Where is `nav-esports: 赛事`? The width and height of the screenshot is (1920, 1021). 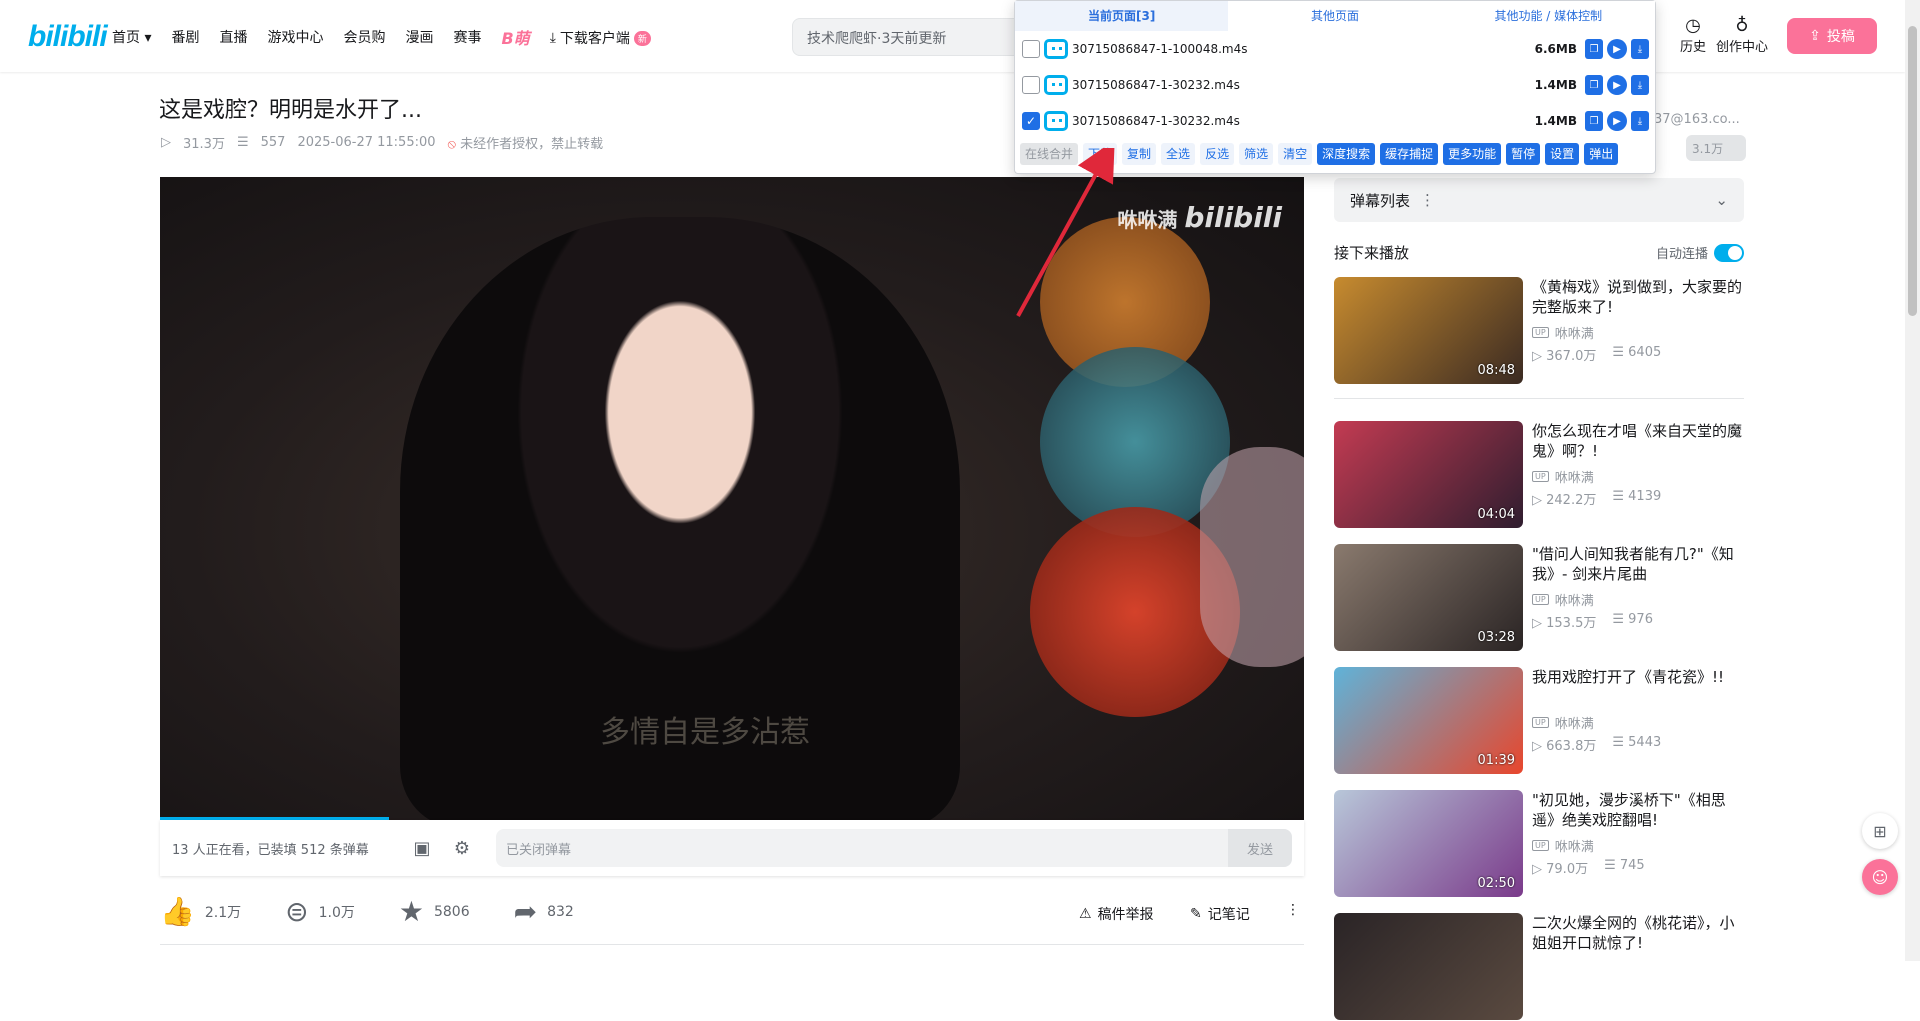 nav-esports: 赛事 is located at coordinates (467, 38).